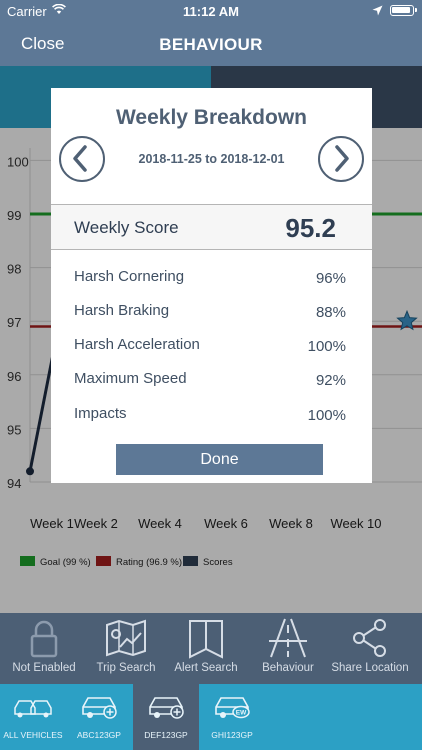 Image resolution: width=422 pixels, height=750 pixels. Describe the element at coordinates (210, 380) in the screenshot. I see `metric-row: Maximum Speed 92%` at that location.